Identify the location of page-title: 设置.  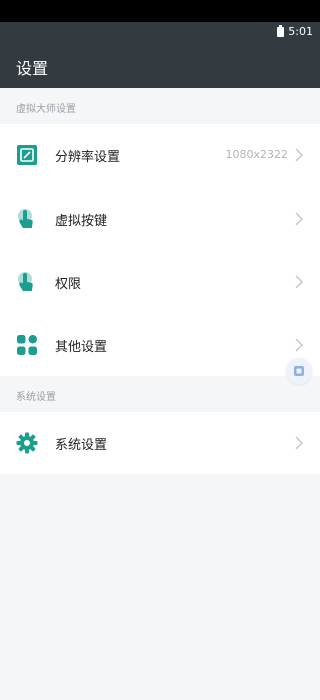
(32, 68).